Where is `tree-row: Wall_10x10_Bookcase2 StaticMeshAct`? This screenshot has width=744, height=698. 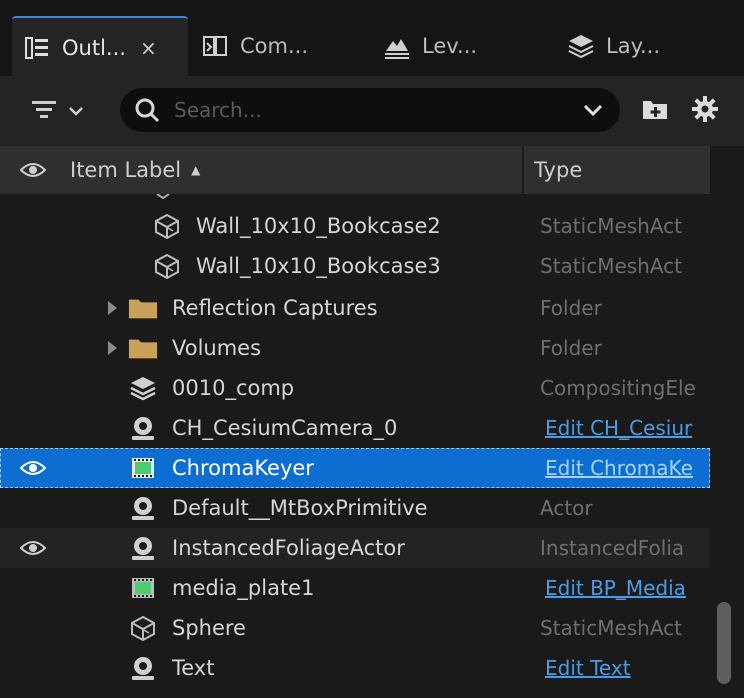
tree-row: Wall_10x10_Bookcase2 StaticMeshAct is located at coordinates (355, 226).